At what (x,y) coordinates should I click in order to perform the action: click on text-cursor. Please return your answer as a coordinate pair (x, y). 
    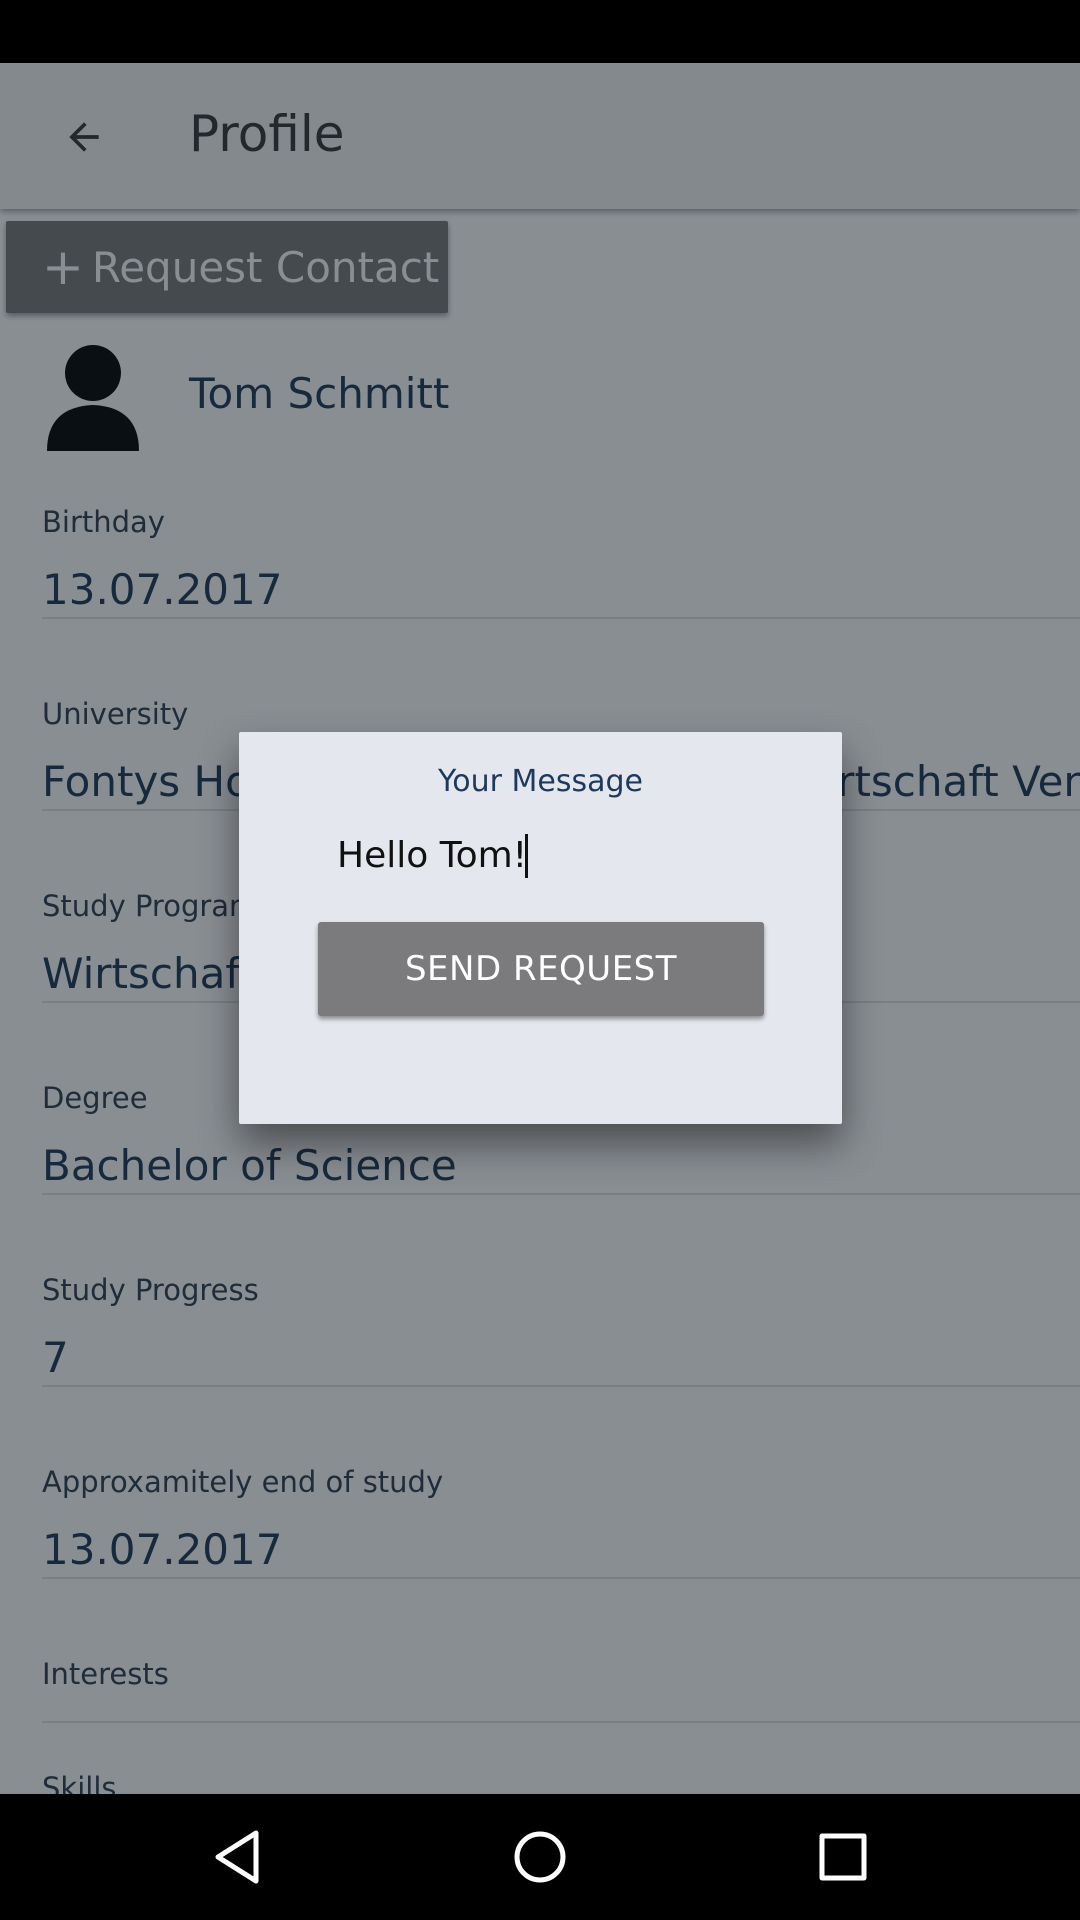
    Looking at the image, I should click on (526, 856).